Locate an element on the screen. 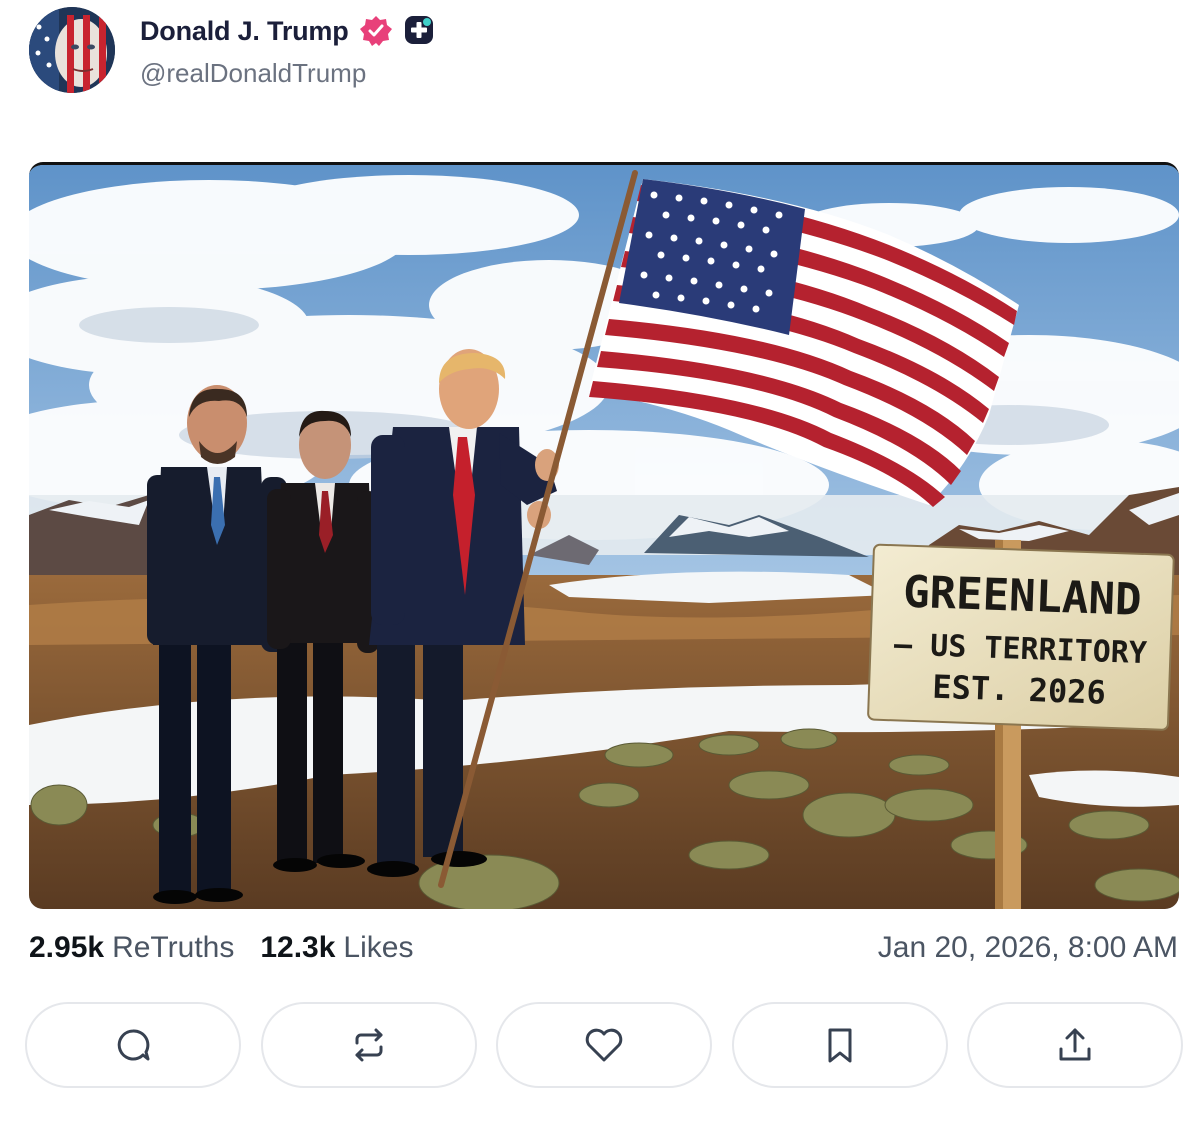 This screenshot has width=1200, height=1124. reply-icon is located at coordinates (133, 1045).